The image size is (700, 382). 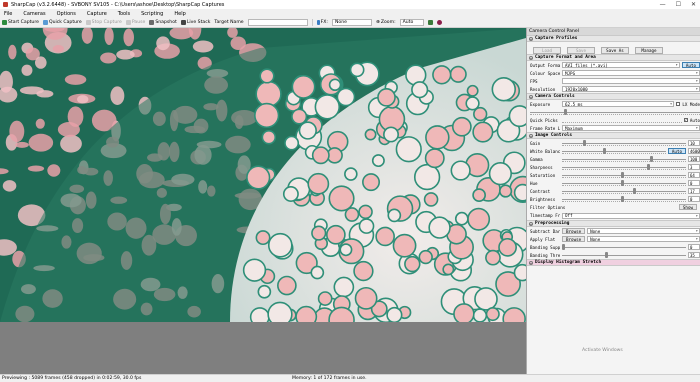 I want to click on resolution-label: Resolution, so click(x=543, y=89).